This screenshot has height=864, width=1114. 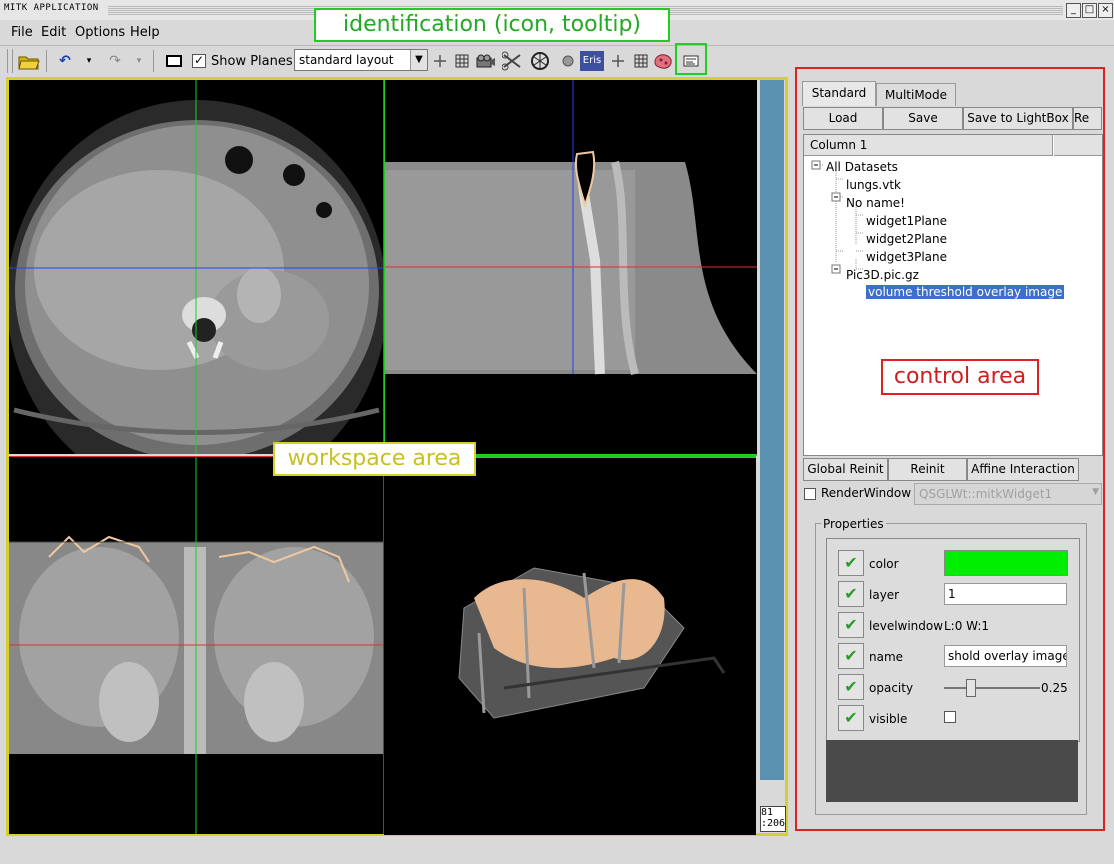 What do you see at coordinates (906, 626) in the screenshot?
I see `prop-levelwindow-label: levelwindow` at bounding box center [906, 626].